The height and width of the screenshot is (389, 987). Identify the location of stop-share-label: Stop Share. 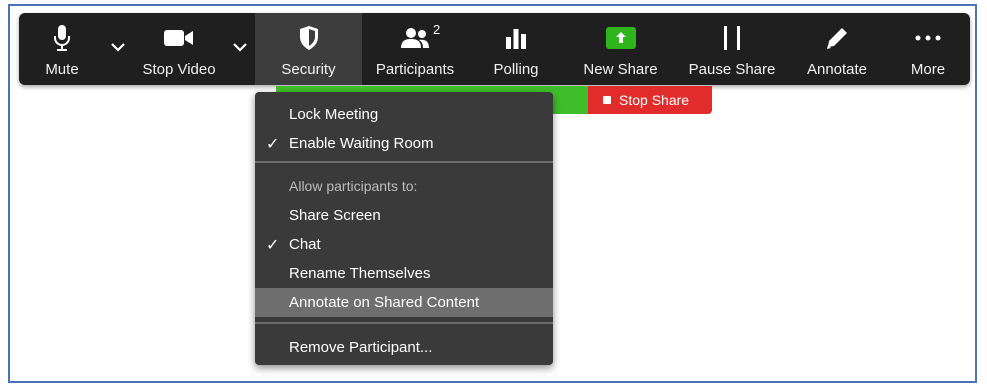
(654, 100).